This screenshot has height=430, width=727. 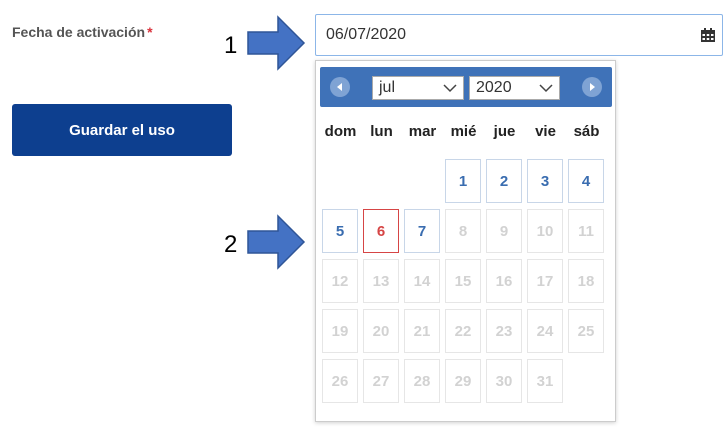 I want to click on annotation-number-1: 1, so click(x=231, y=45).